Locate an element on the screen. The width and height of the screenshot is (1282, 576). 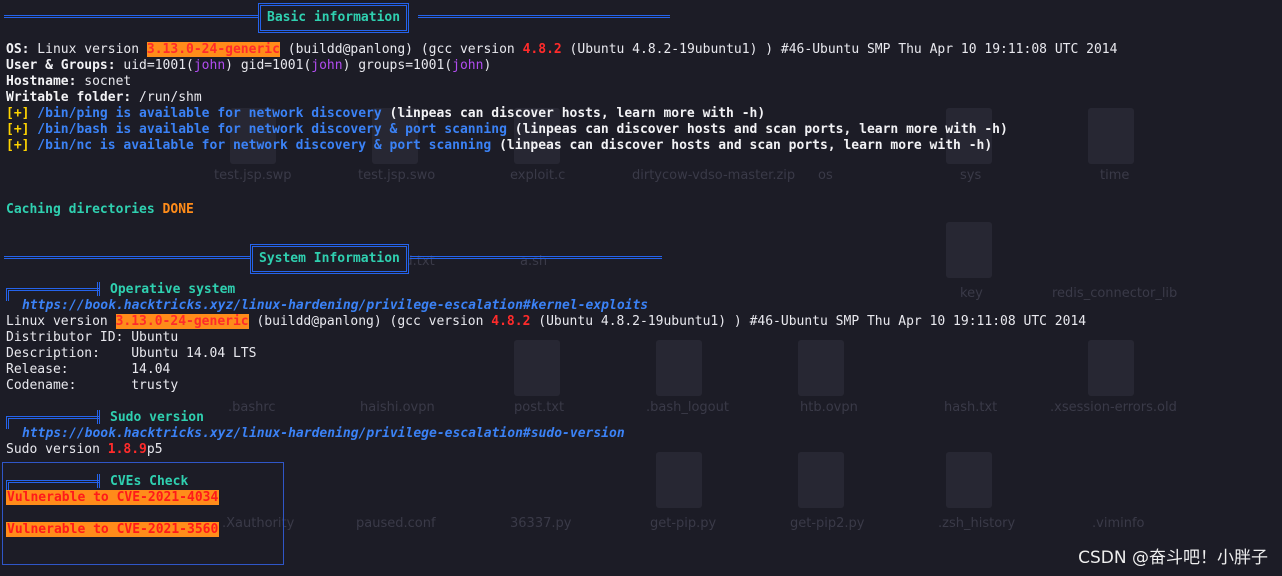
desktop-label: .zsh_history is located at coordinates (977, 523).